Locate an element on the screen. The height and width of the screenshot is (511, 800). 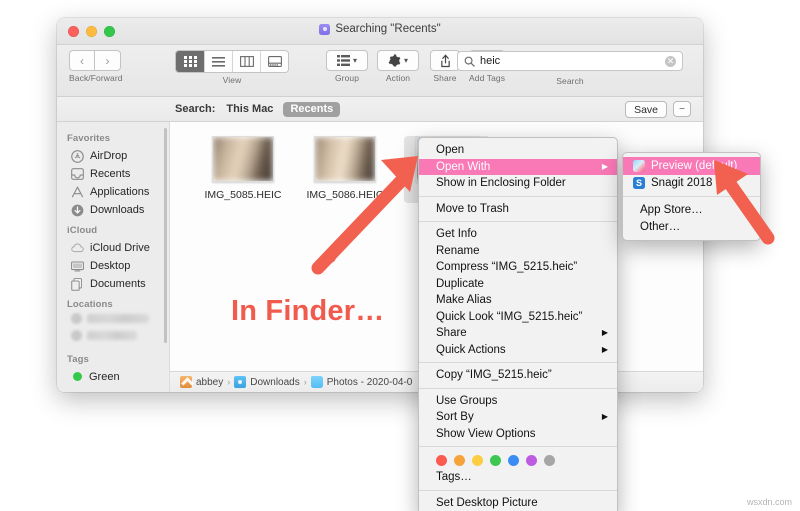
group-icon is located at coordinates (343, 60).